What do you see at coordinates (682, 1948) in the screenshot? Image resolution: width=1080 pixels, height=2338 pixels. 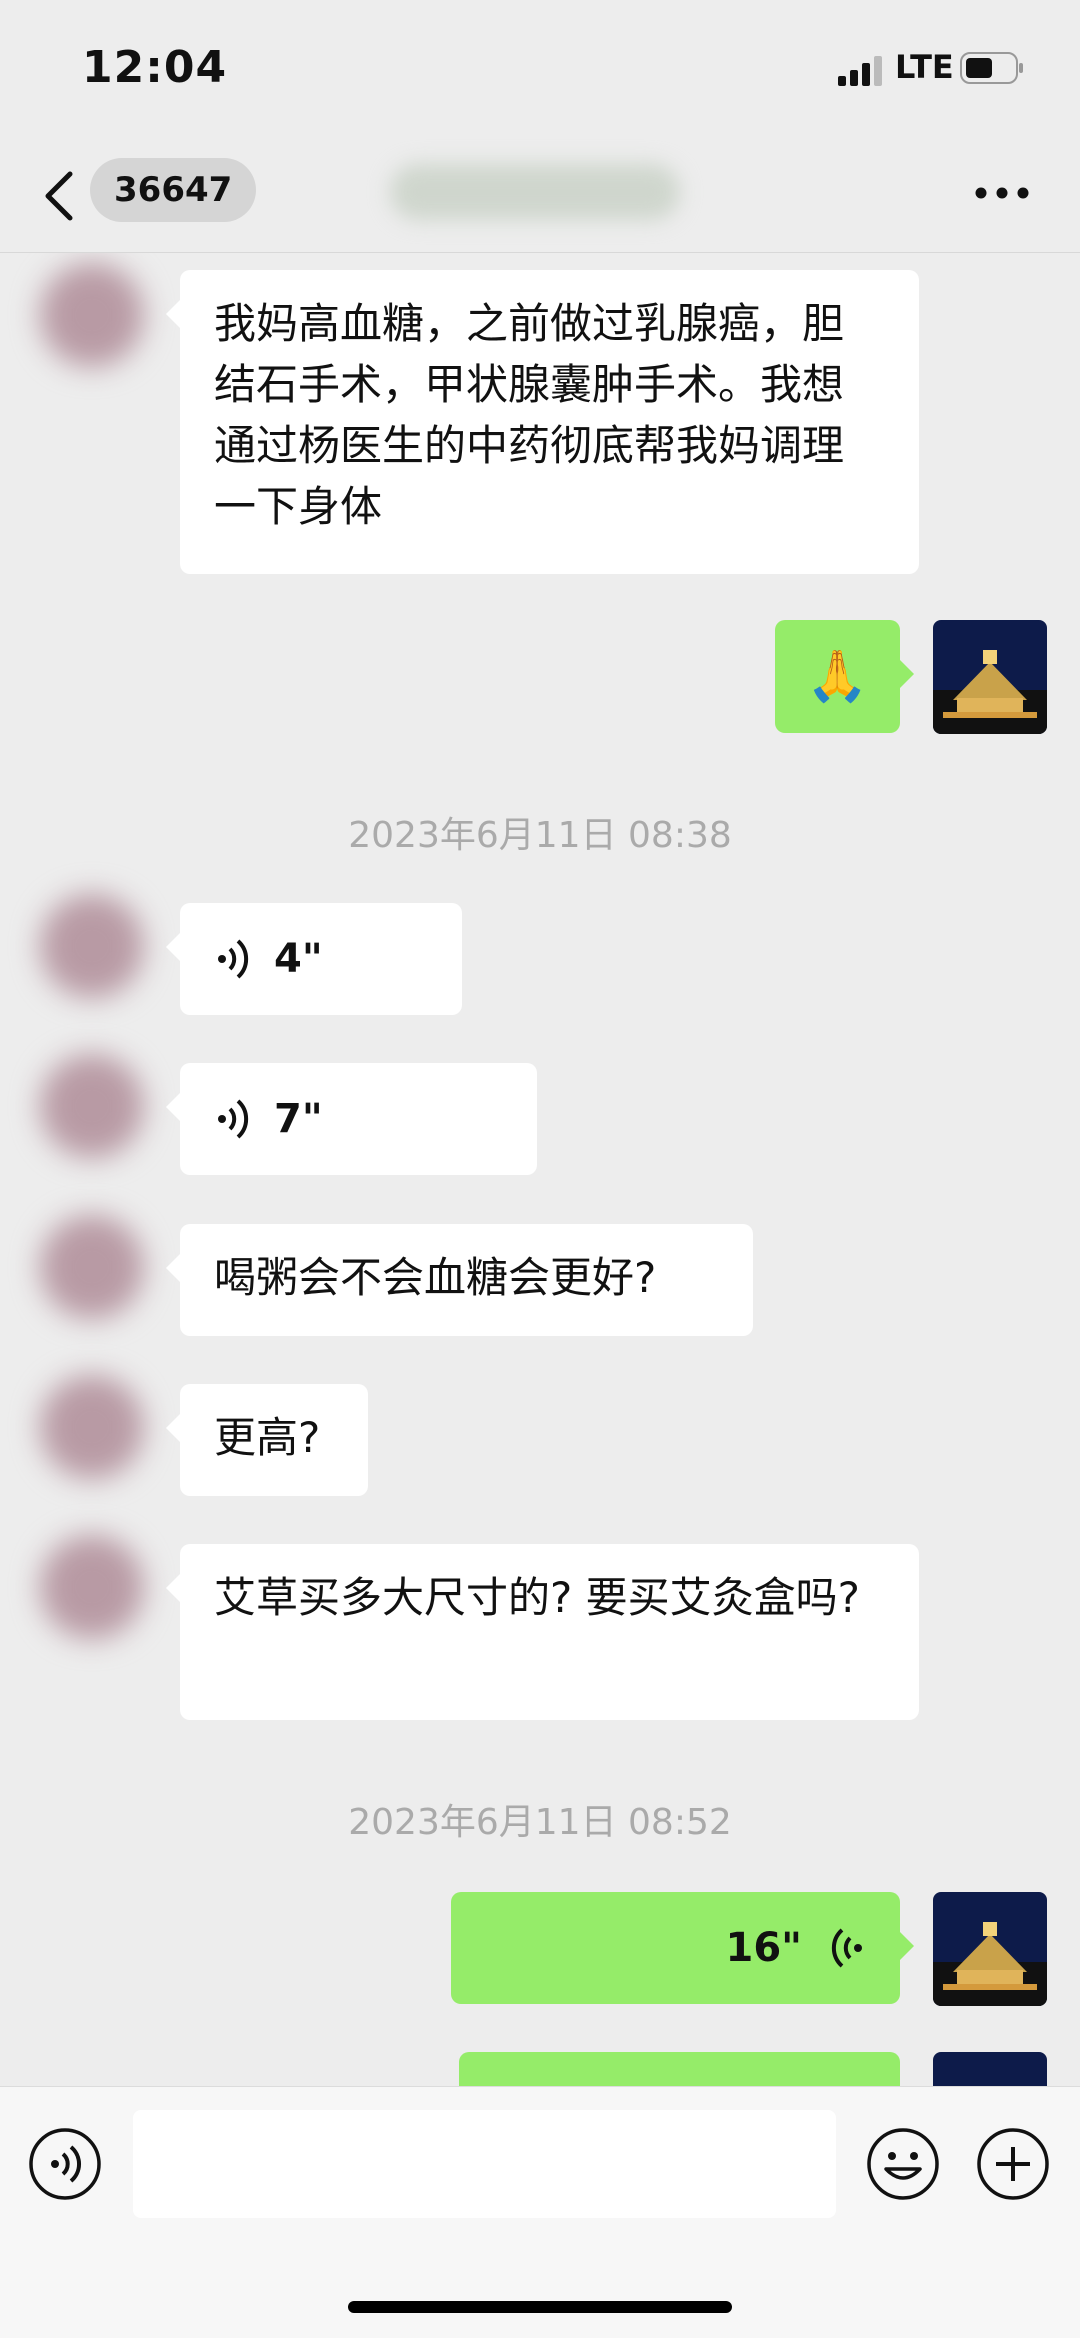 I see `voice-message: 16"` at bounding box center [682, 1948].